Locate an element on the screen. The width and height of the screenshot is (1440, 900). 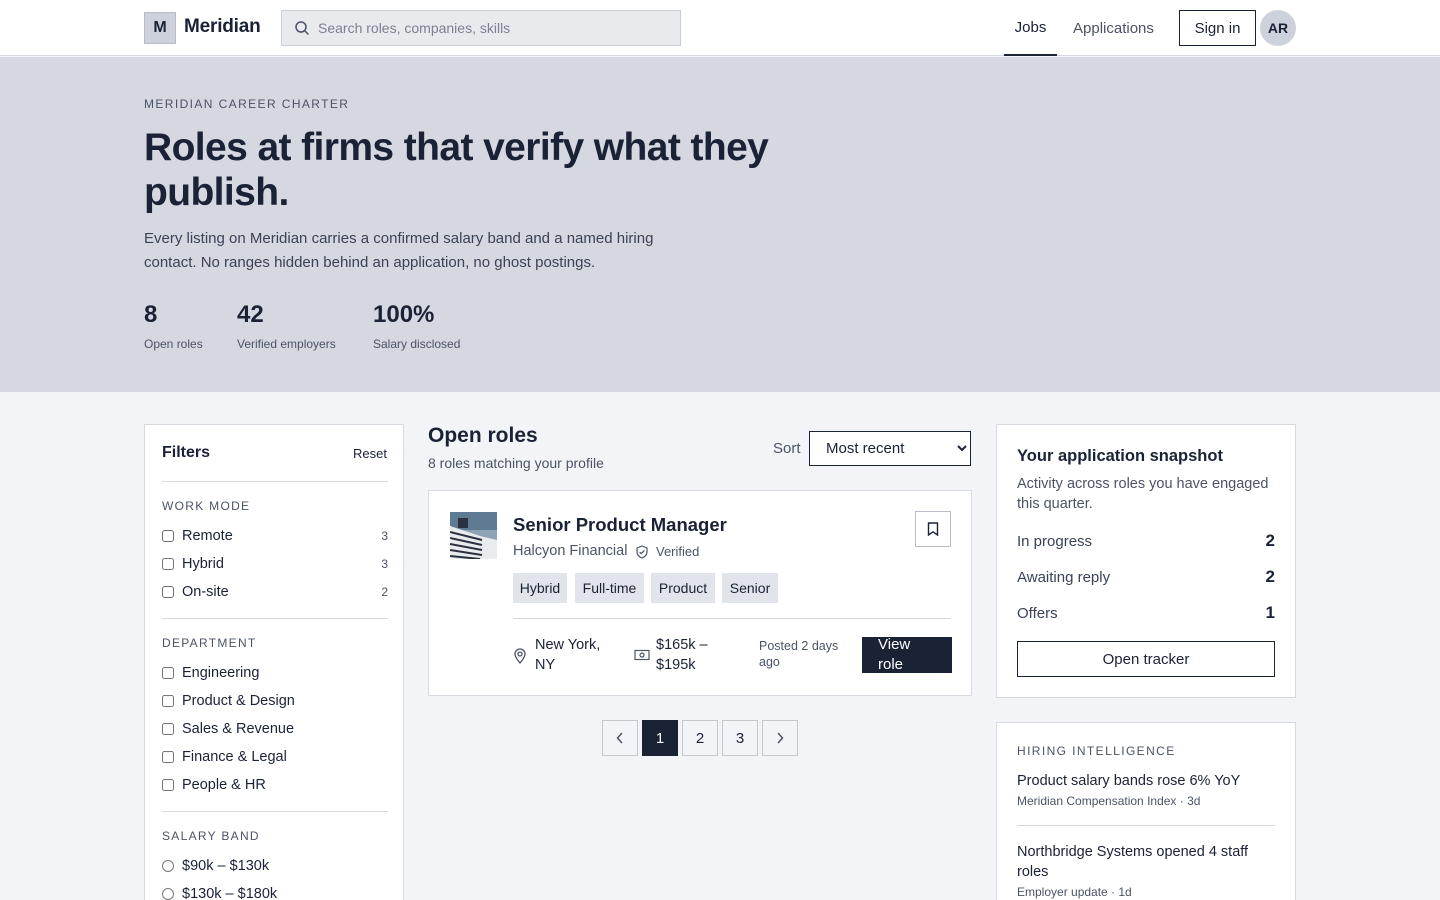
salary-band-heading: SALARY BAND is located at coordinates (211, 836).